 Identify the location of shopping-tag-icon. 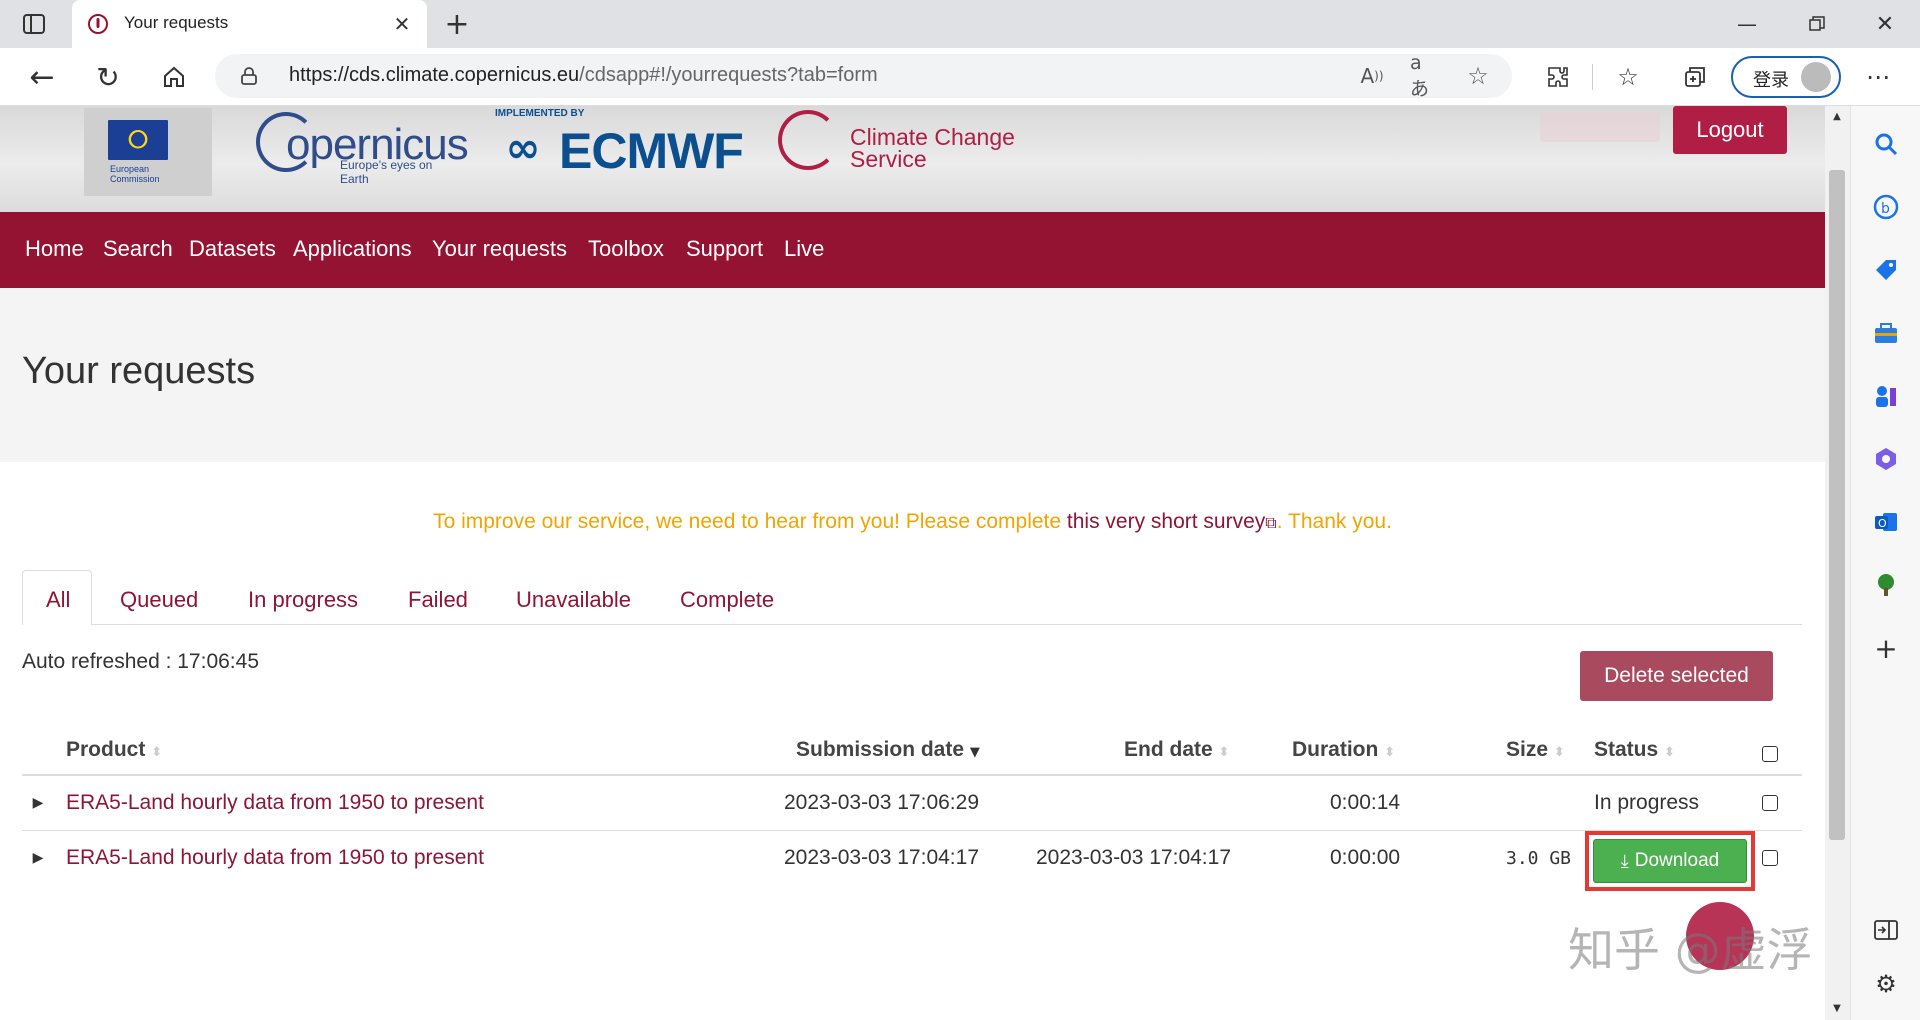
(1886, 270).